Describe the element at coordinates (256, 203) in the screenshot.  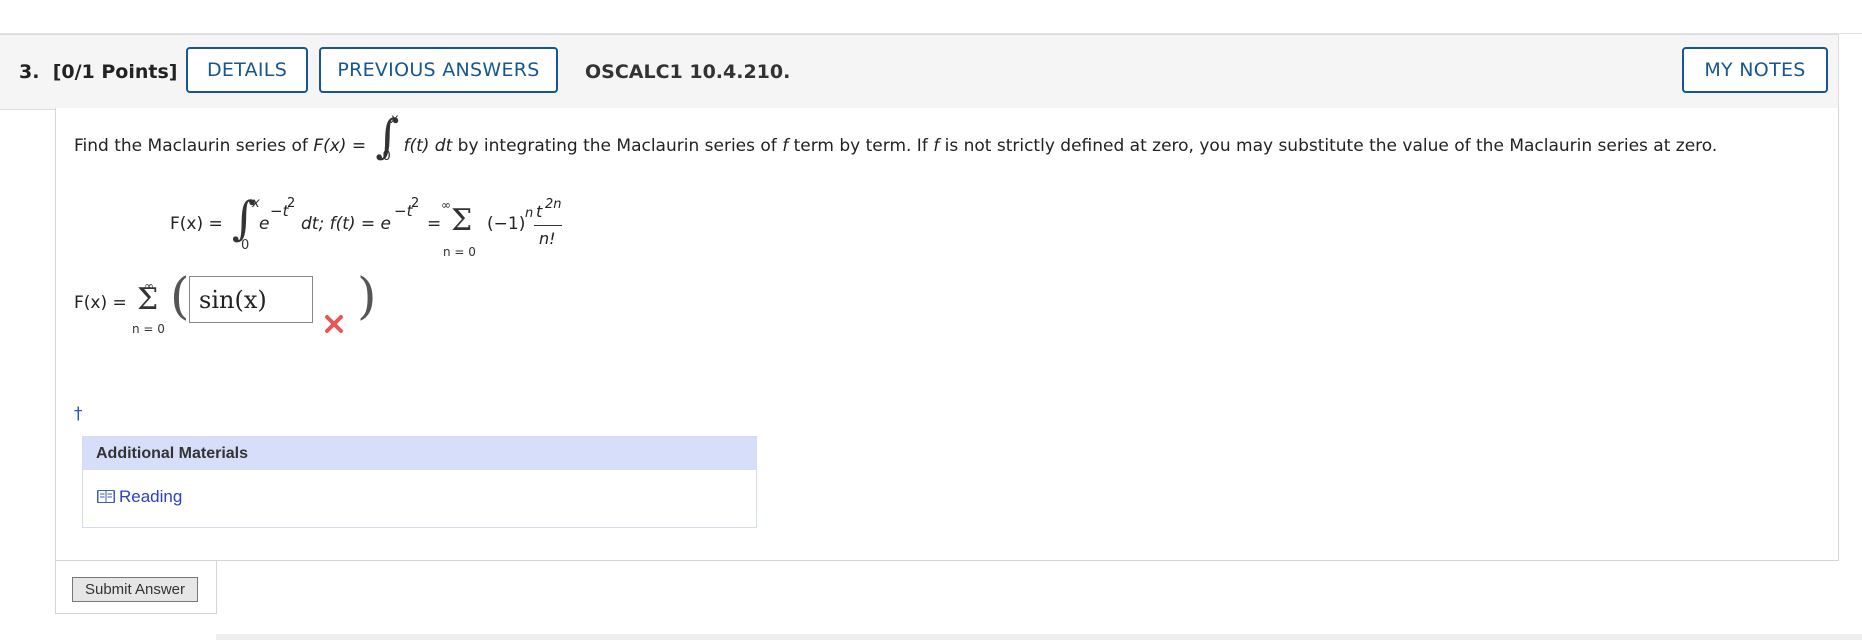
I see `given-integral-upper: x` at that location.